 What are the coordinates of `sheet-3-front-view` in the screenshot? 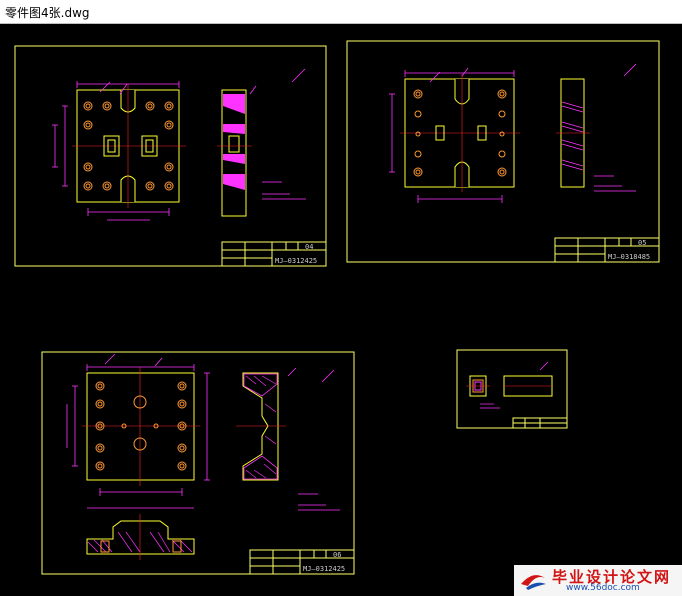 It's located at (140, 533).